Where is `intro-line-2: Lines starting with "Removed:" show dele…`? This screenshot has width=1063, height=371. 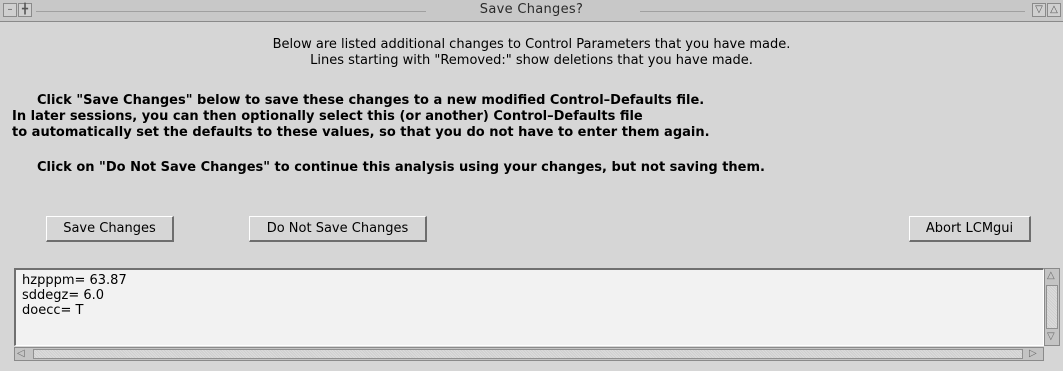
intro-line-2: Lines starting with "Removed:" show dele… is located at coordinates (531, 60).